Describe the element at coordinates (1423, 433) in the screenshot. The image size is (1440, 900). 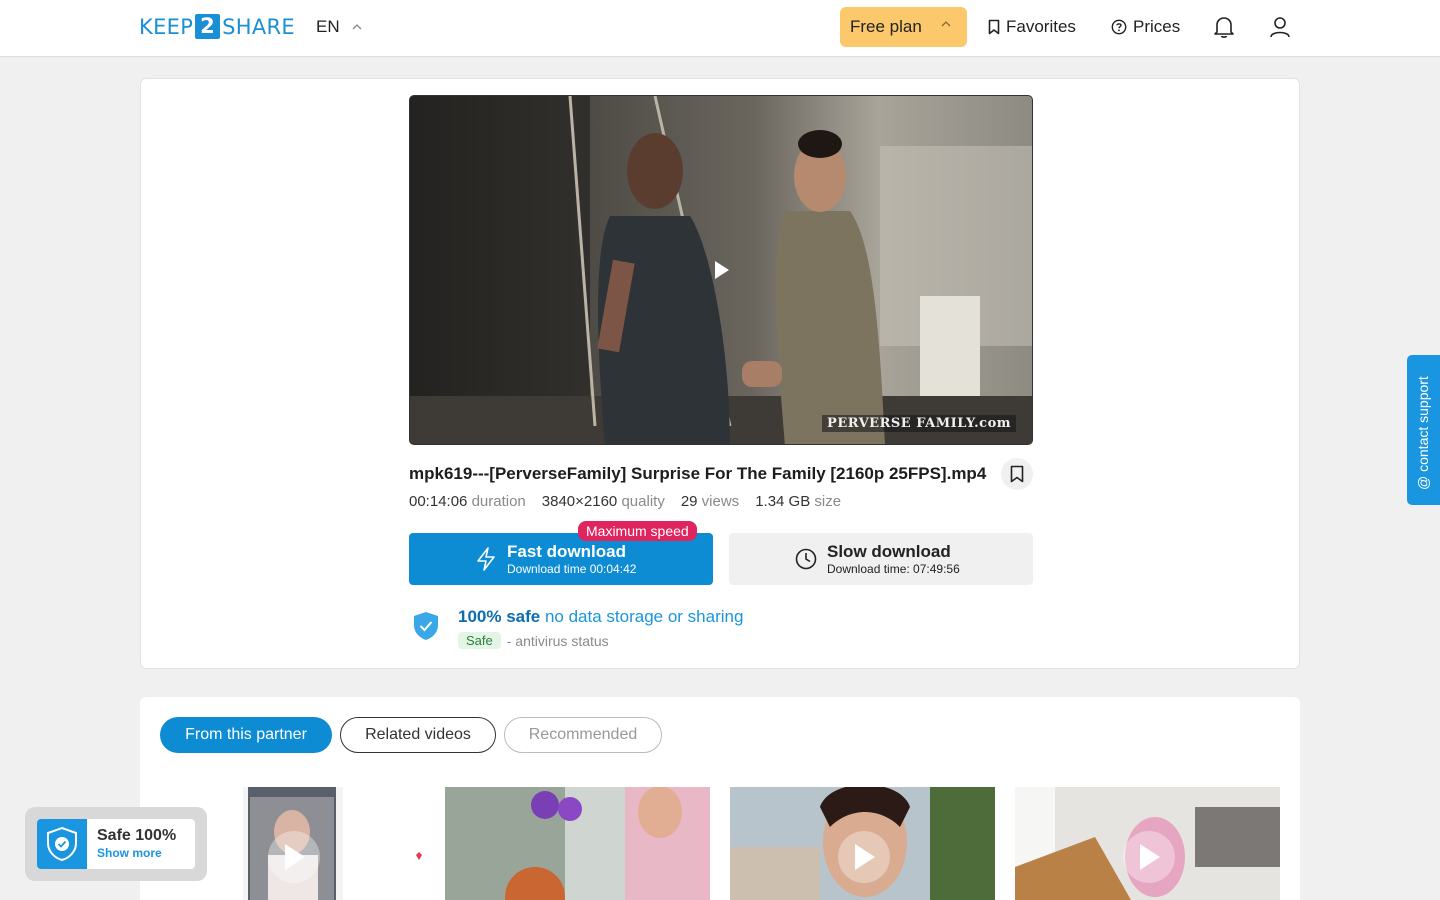
I see `contact-support-label: @ contact support` at that location.